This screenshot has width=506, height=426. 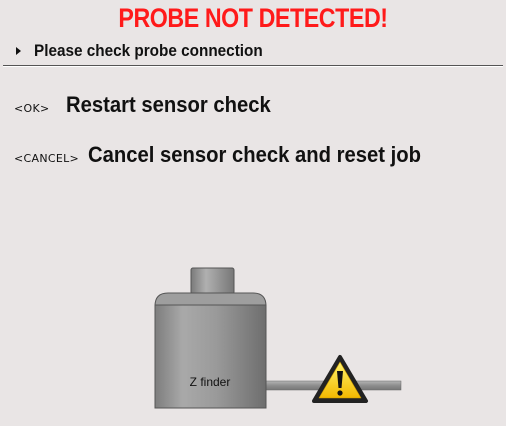 I want to click on probe-cap, so click(x=212, y=281).